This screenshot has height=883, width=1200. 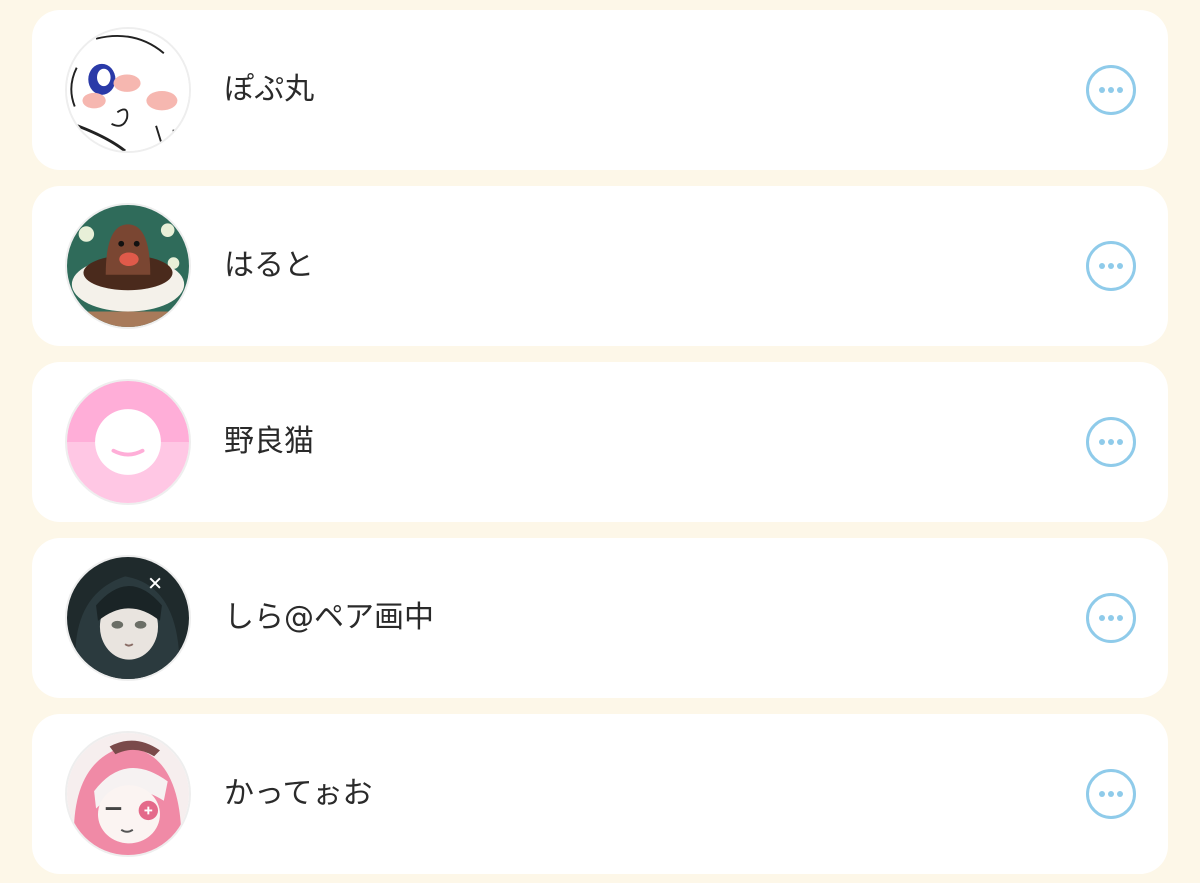 What do you see at coordinates (269, 265) in the screenshot?
I see `user-name: はると` at bounding box center [269, 265].